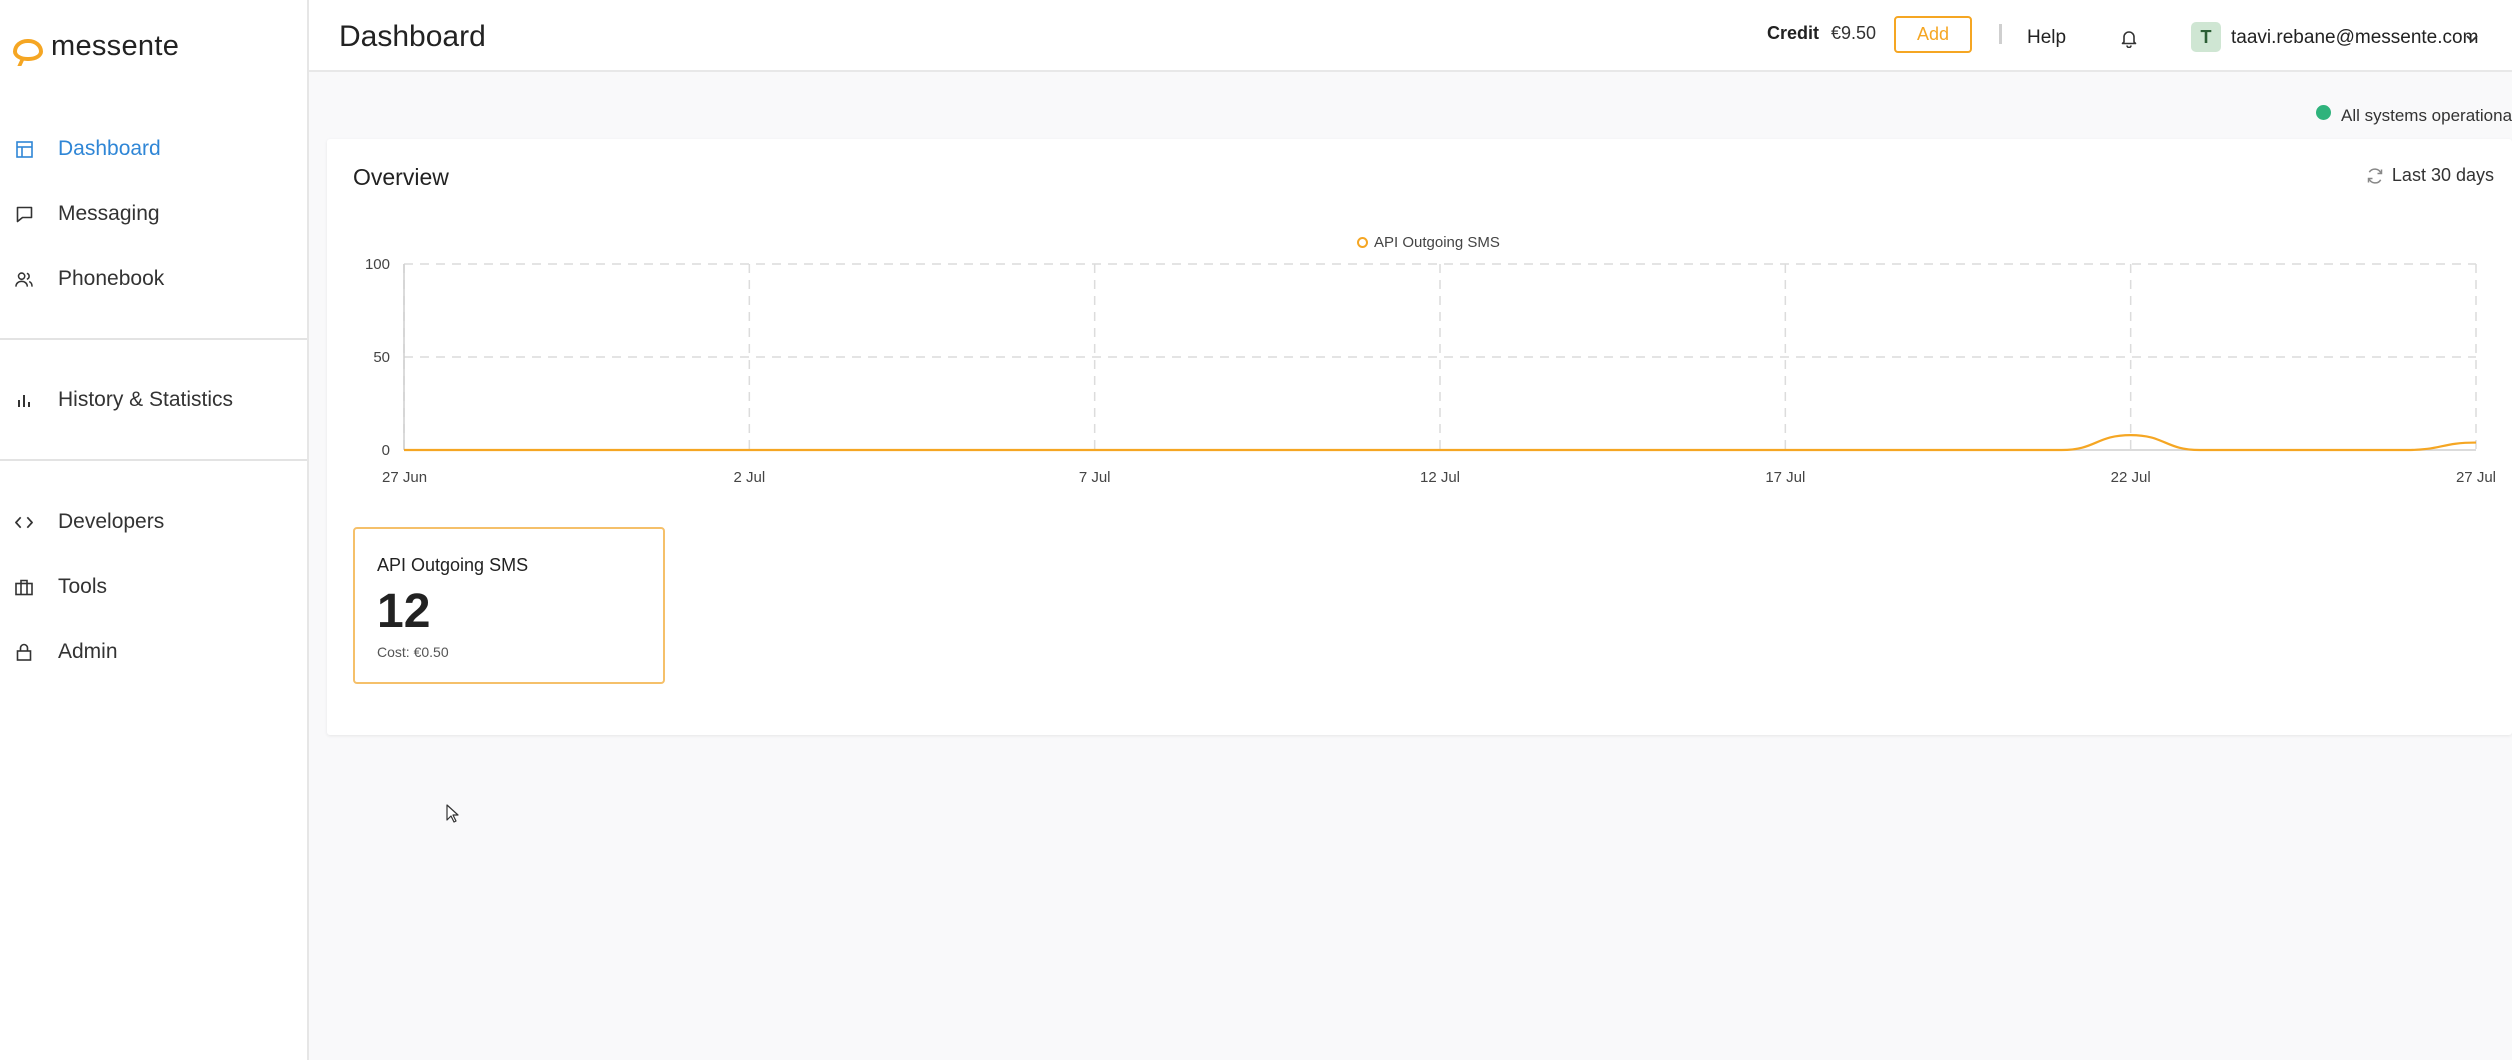  Describe the element at coordinates (2046, 38) in the screenshot. I see `help-link: Help` at that location.